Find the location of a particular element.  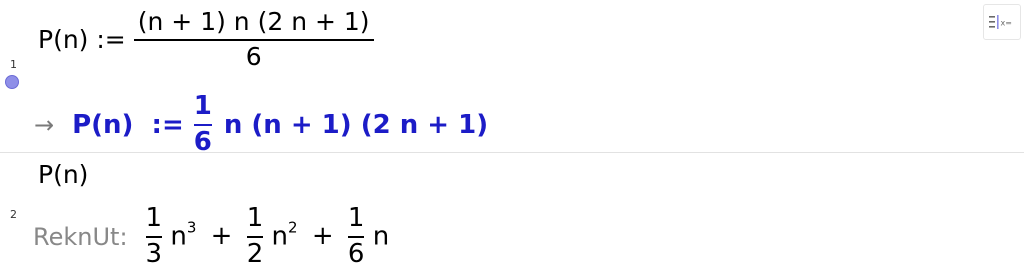

output-lhs: P(n) := is located at coordinates (128, 124).